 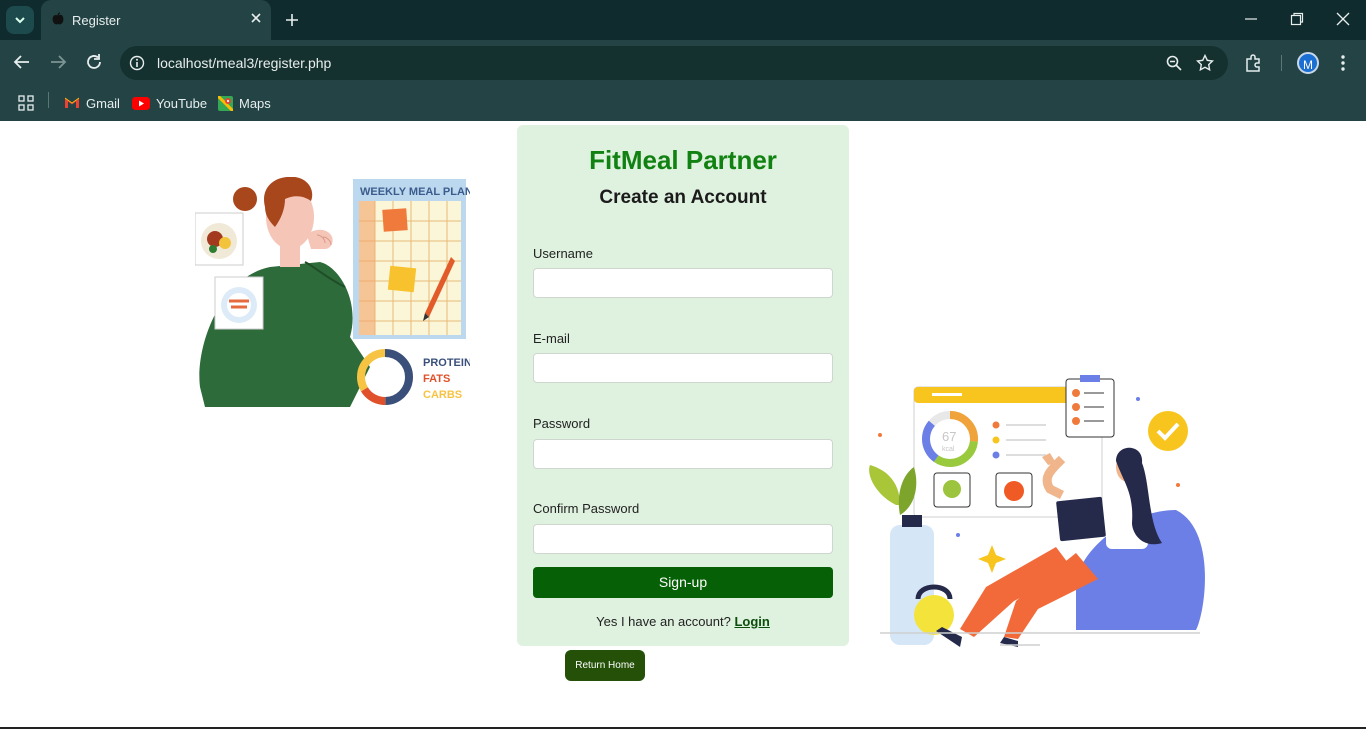 I want to click on gmail-icon, so click(x=72, y=102).